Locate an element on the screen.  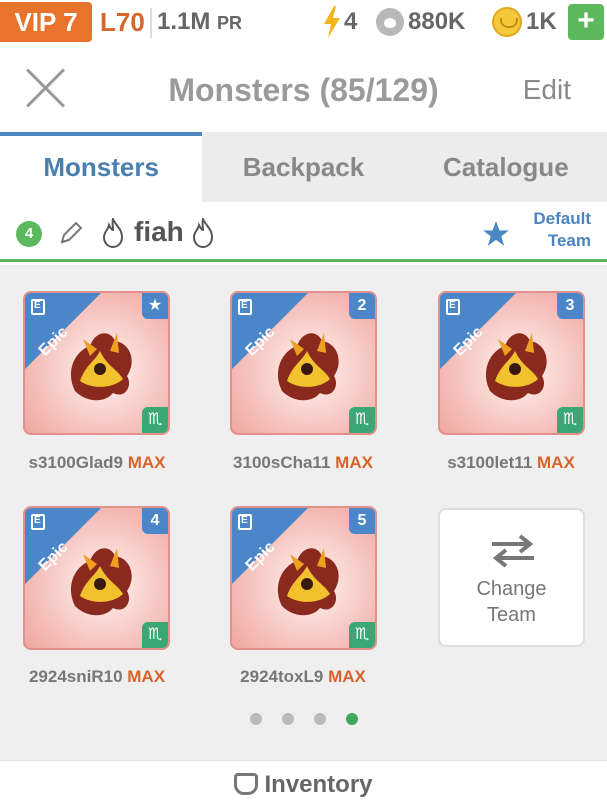
food-counter: 880K is located at coordinates (420, 22).